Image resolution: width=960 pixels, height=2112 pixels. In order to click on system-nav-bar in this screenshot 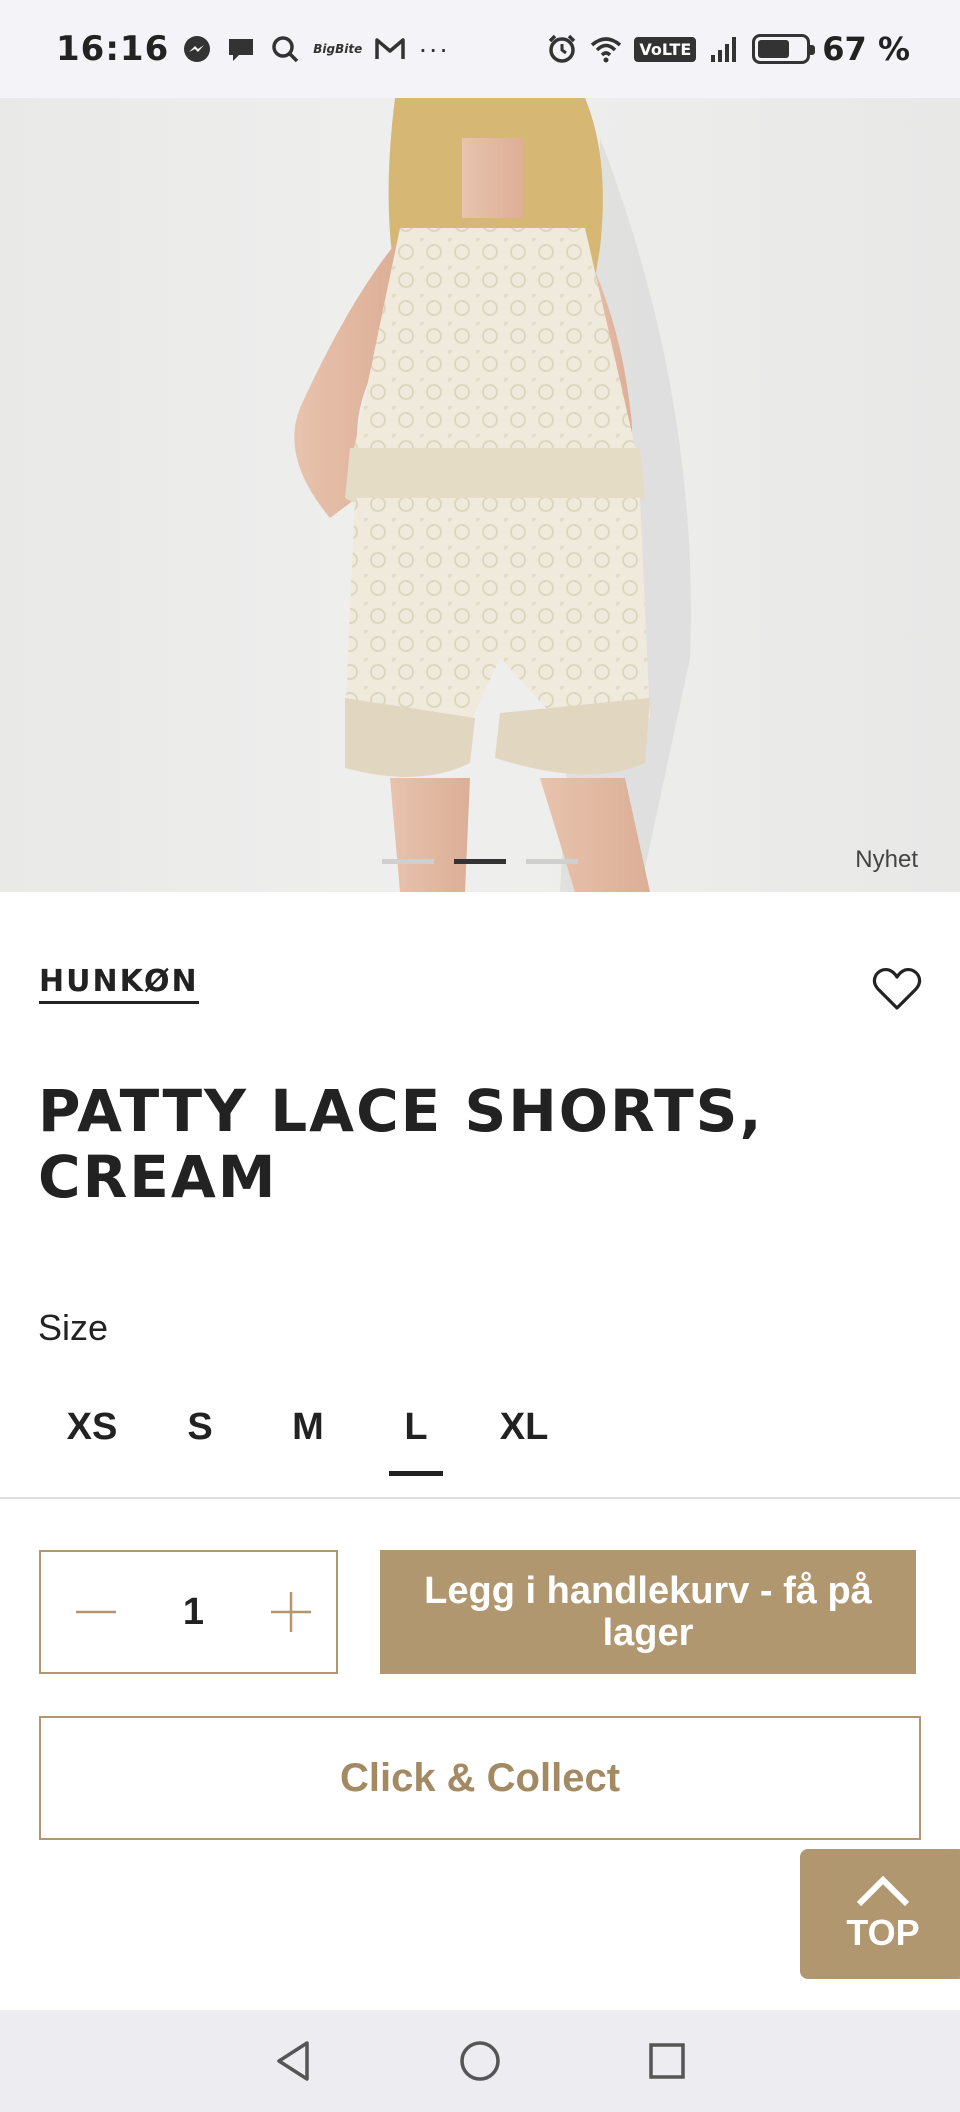, I will do `click(480, 2061)`.